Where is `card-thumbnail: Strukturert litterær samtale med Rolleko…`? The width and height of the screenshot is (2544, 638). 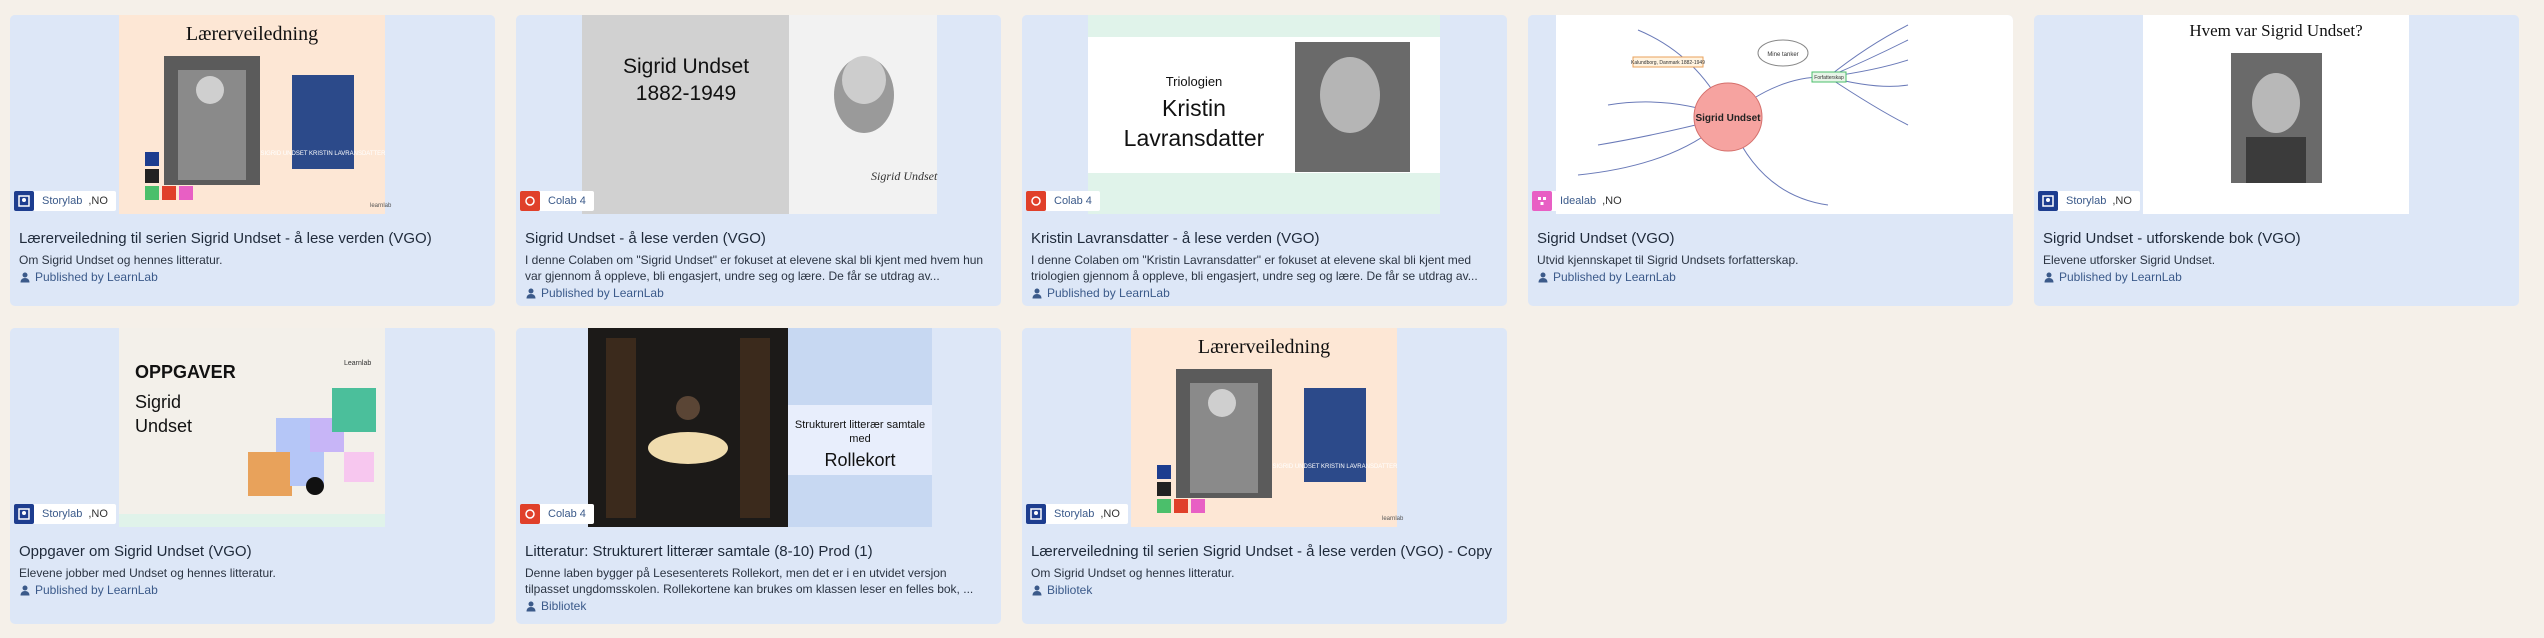
card-thumbnail: Strukturert litterær samtale med Rolleko… is located at coordinates (758, 427).